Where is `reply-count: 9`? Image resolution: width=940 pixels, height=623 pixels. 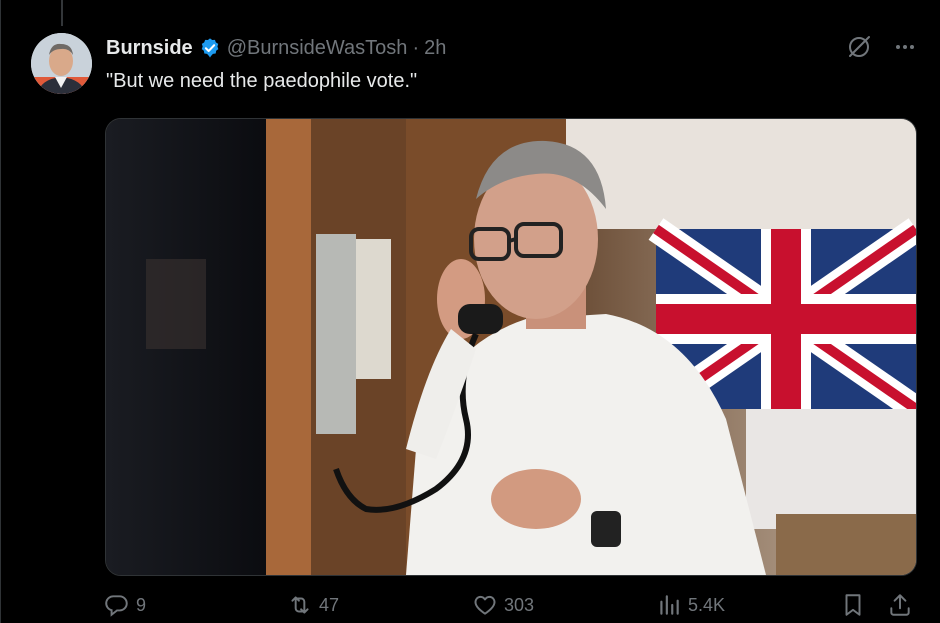
reply-count: 9 is located at coordinates (141, 604).